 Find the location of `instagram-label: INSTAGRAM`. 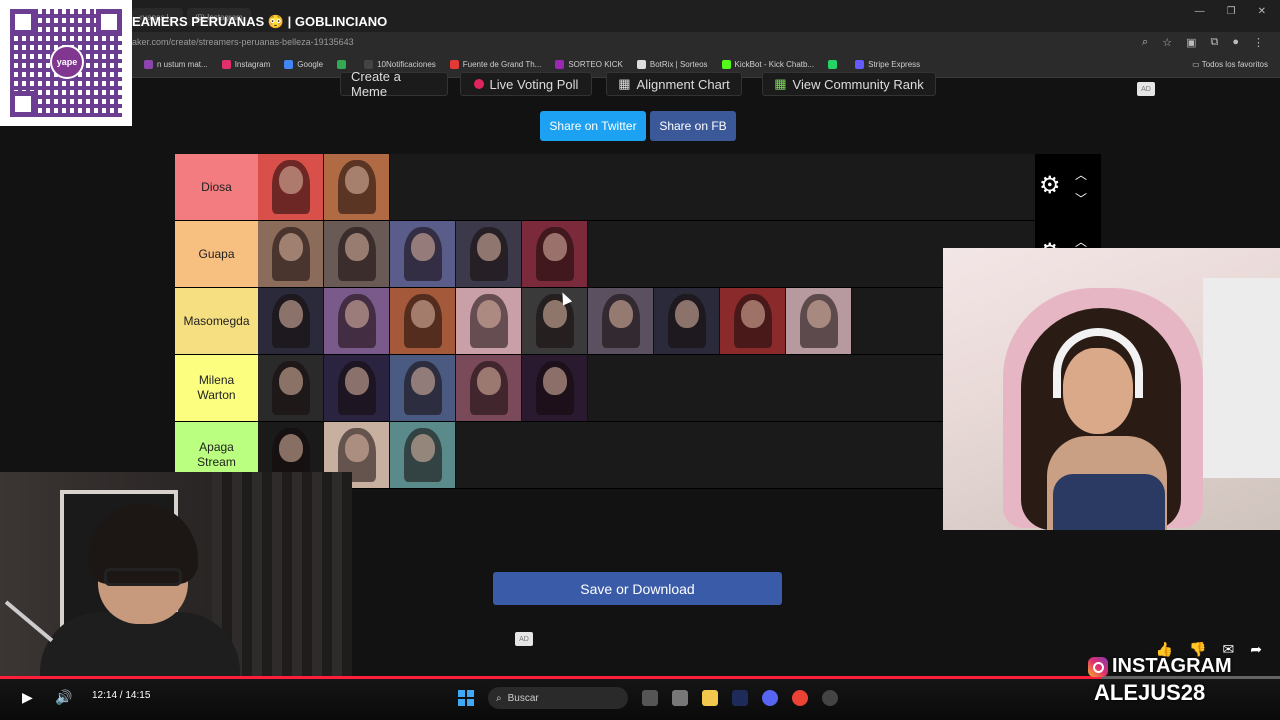

instagram-label: INSTAGRAM is located at coordinates (1172, 666).